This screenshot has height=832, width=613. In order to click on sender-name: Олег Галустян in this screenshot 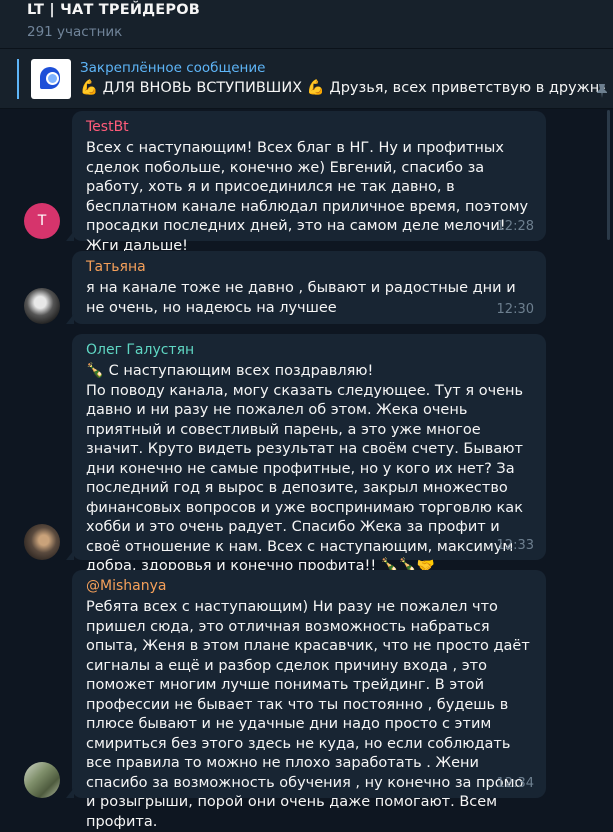, I will do `click(140, 350)`.